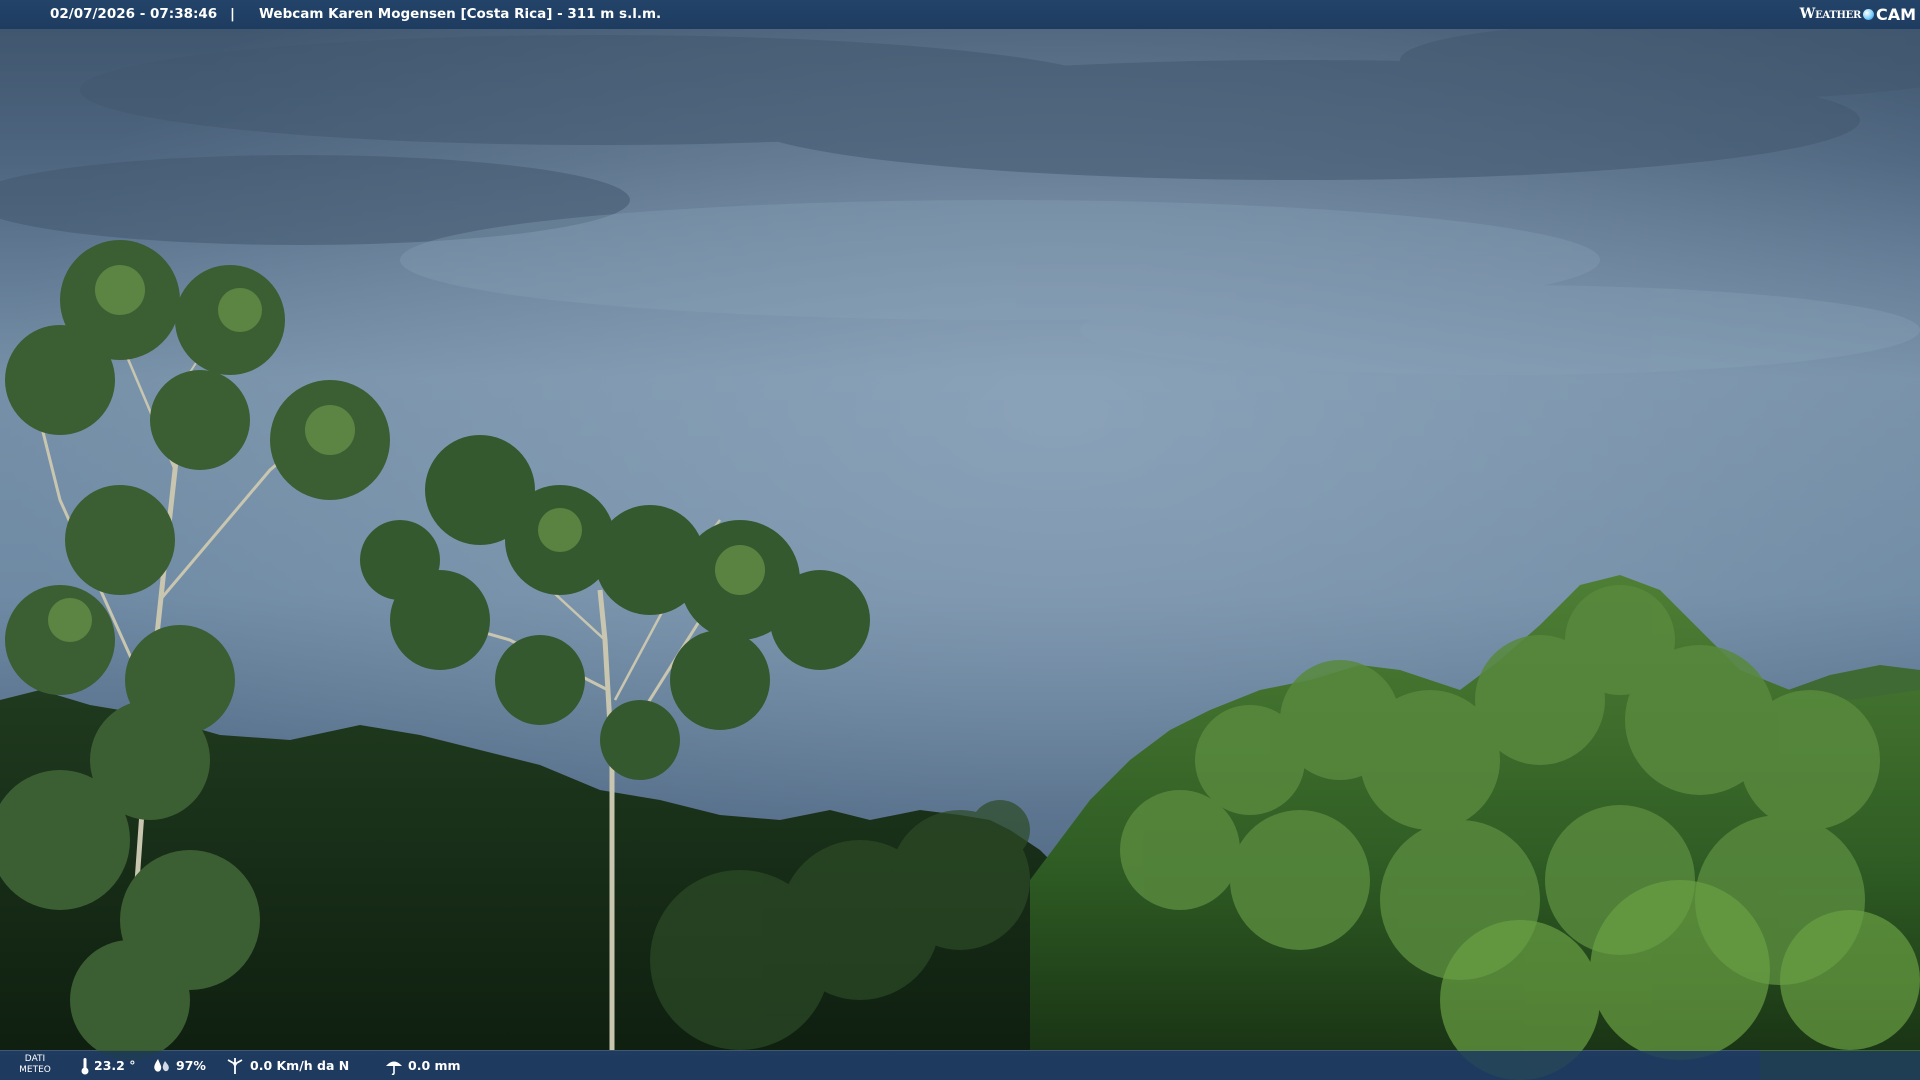 The width and height of the screenshot is (1920, 1080). I want to click on humidity-readout: 97%, so click(179, 1065).